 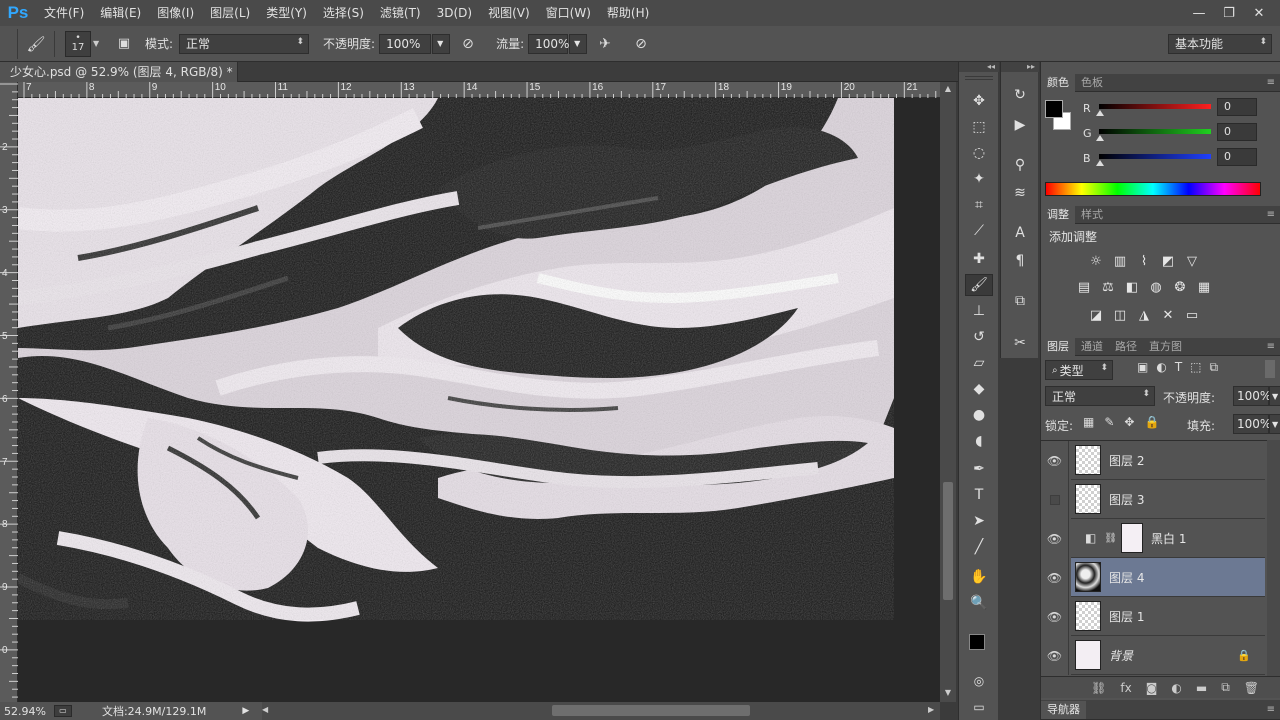 I want to click on magic-wand-tool-icon: ✦, so click(x=979, y=179).